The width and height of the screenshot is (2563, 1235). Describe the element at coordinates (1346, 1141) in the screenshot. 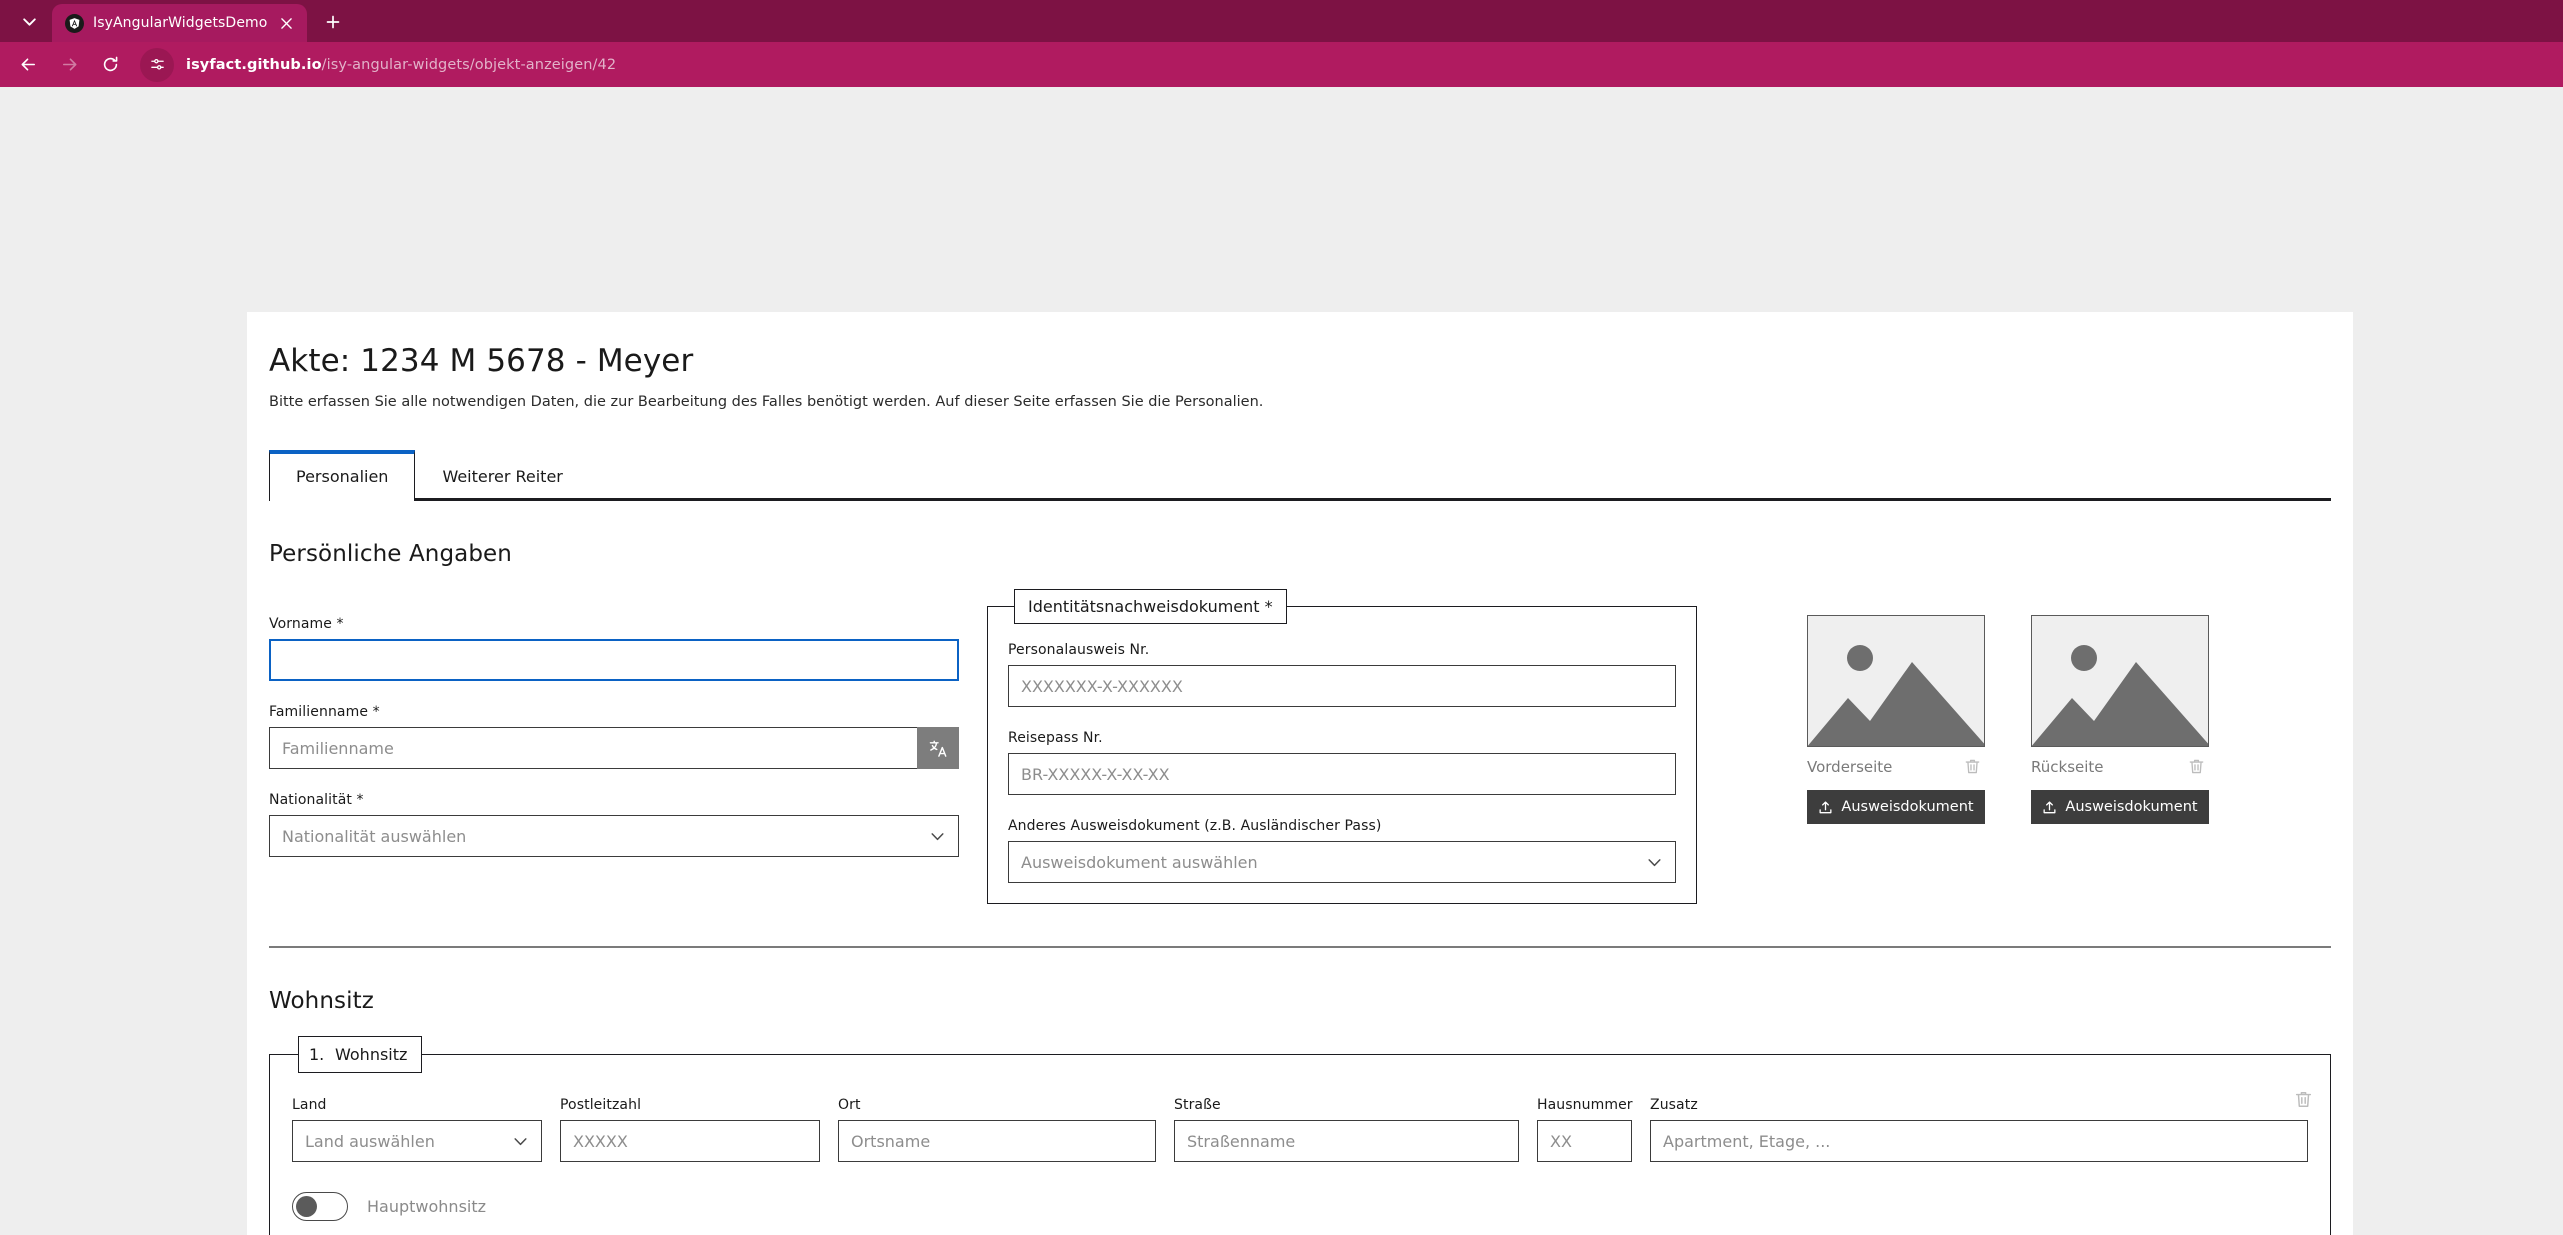

I see `strasse-input` at that location.